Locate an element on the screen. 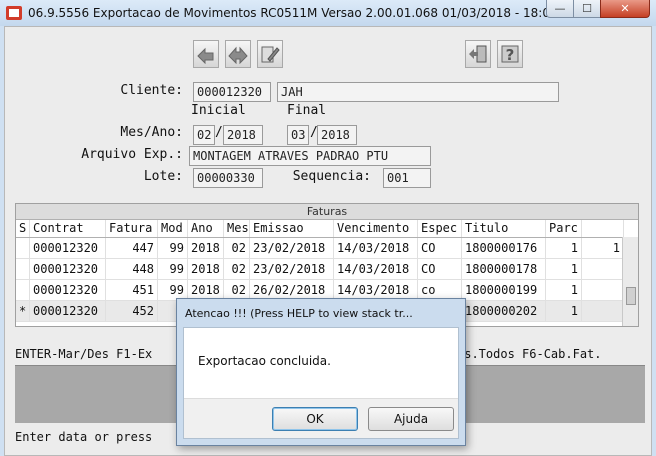 This screenshot has height=456, width=656. mesano-label: Mes/Ano: is located at coordinates (151, 132).